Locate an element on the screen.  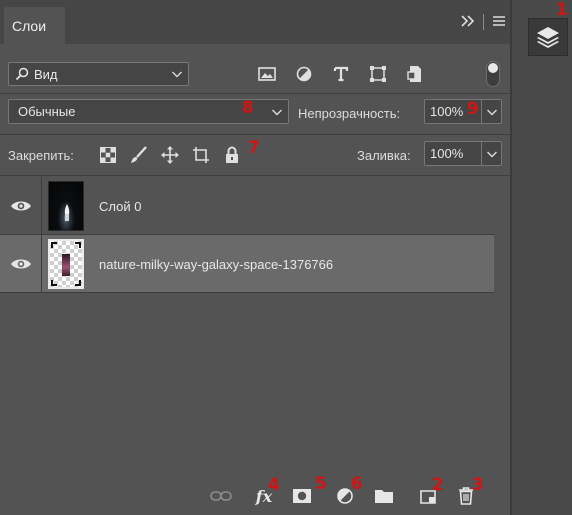
marker-1: 1 is located at coordinates (562, 10).